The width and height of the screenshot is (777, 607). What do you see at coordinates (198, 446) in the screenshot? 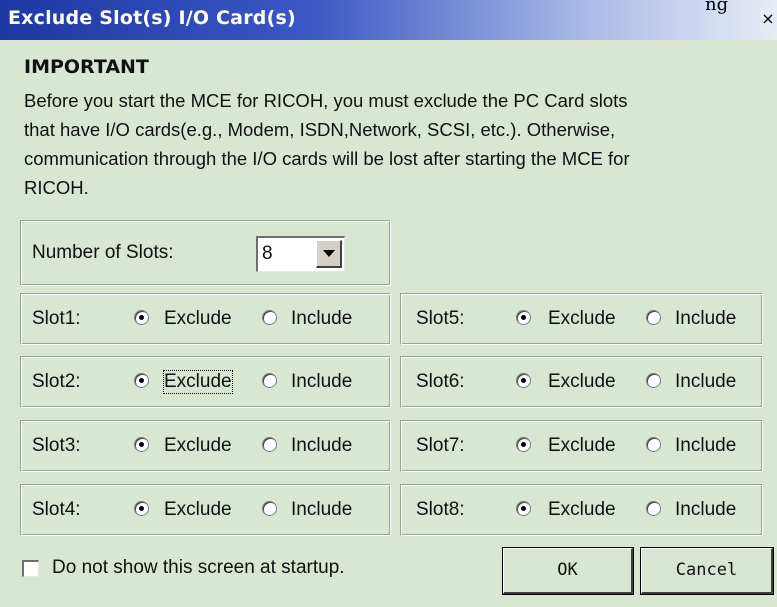
I see `slot-3-exclude-label: Exclude` at bounding box center [198, 446].